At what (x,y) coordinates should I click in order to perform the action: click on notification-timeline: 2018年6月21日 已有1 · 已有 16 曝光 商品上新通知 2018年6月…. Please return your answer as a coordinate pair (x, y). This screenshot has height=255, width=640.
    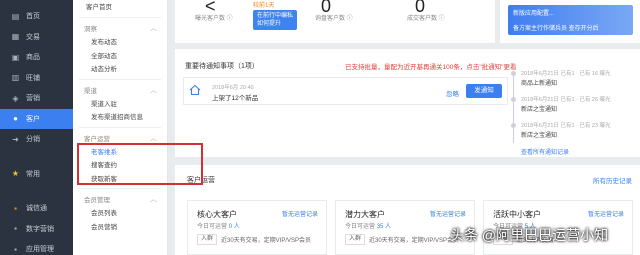
    Looking at the image, I should click on (573, 112).